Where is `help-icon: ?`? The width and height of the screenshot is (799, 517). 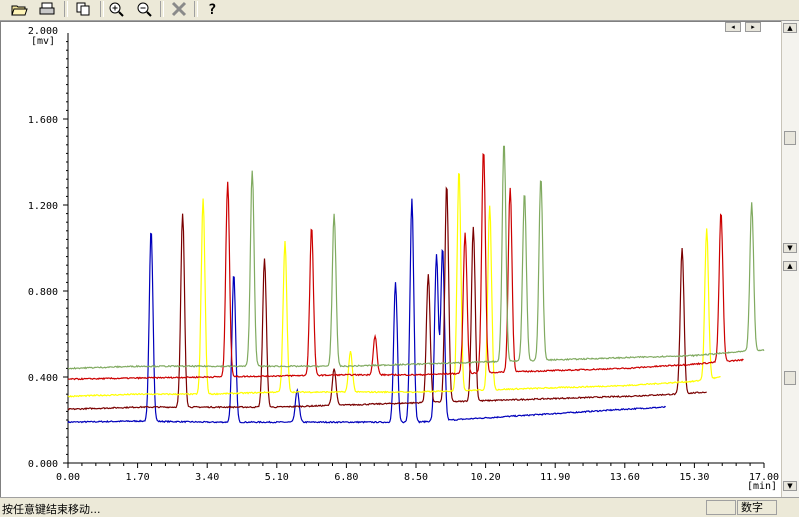
help-icon: ? is located at coordinates (211, 9).